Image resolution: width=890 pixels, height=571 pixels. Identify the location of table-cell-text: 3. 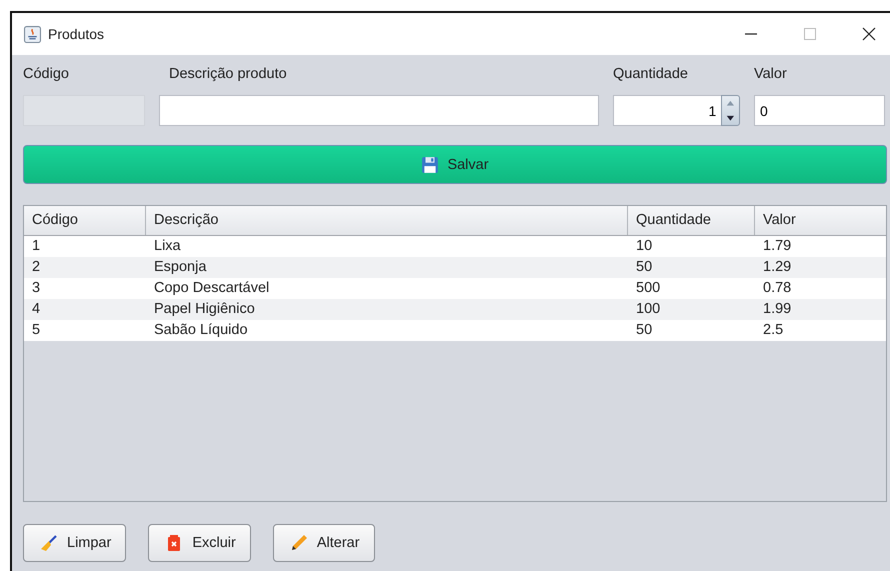
(36, 288).